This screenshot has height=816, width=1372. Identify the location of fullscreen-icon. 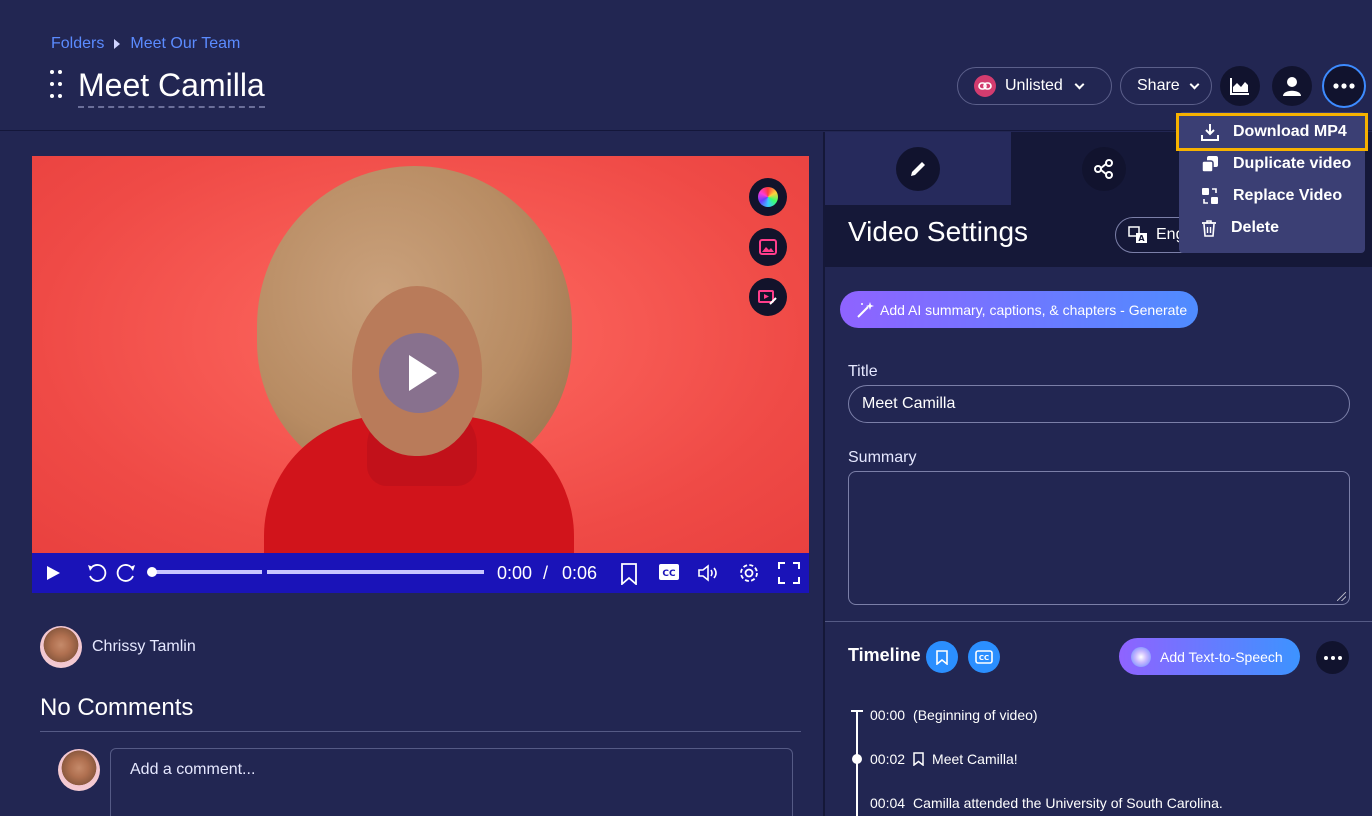
(789, 573).